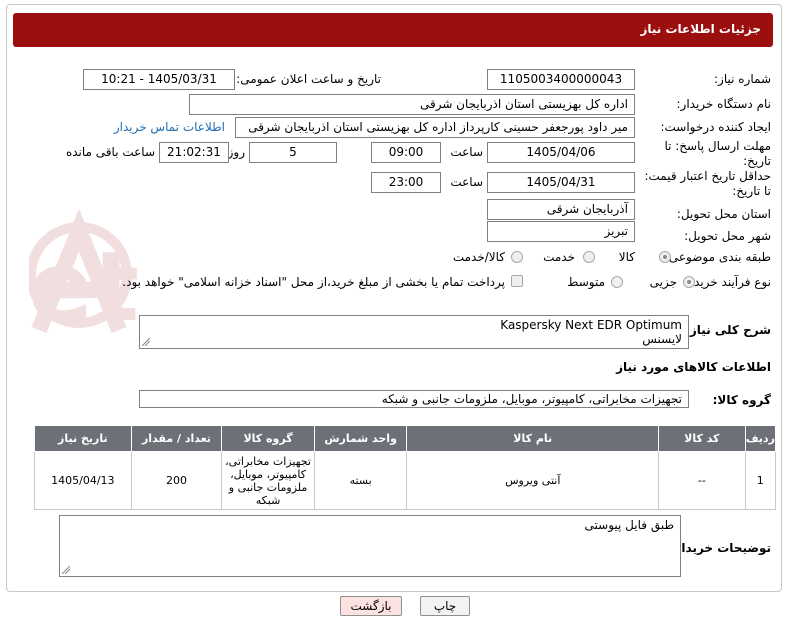 Image resolution: width=788 pixels, height=632 pixels. What do you see at coordinates (360, 480) in the screenshot?
I see `cell-unit: بسته` at bounding box center [360, 480].